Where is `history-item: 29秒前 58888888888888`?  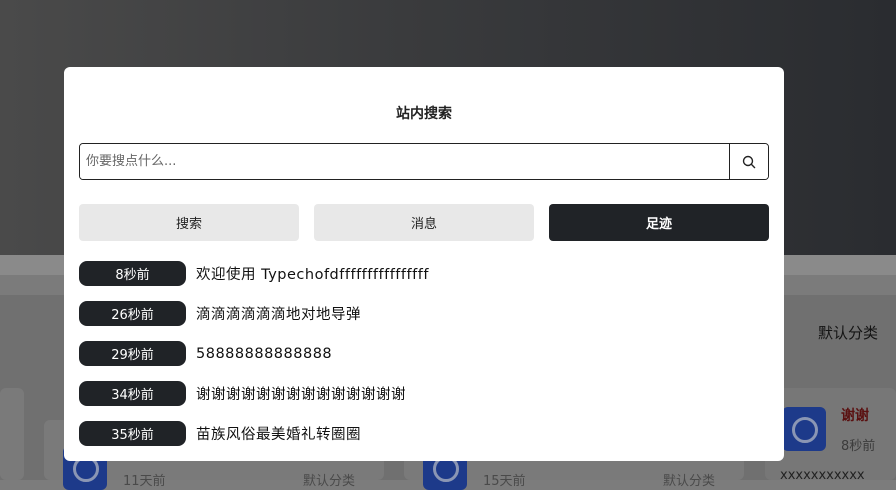 history-item: 29秒前 58888888888888 is located at coordinates (424, 353).